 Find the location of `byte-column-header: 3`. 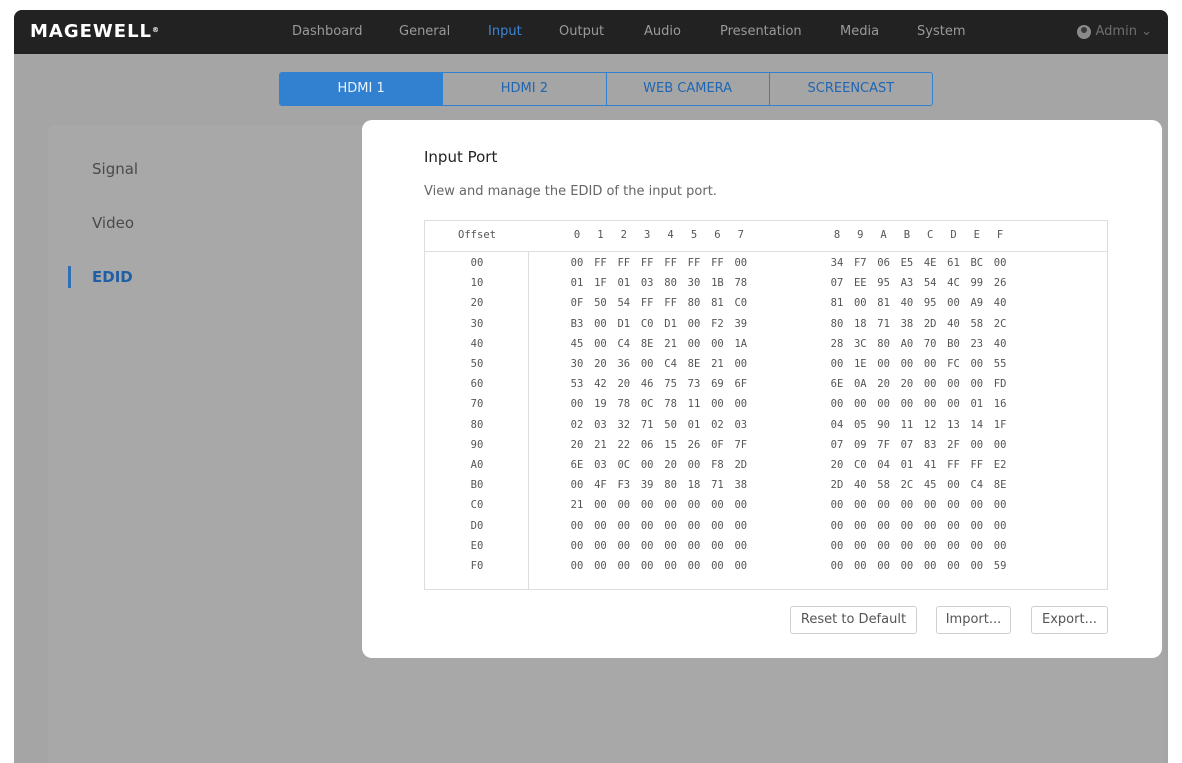

byte-column-header: 3 is located at coordinates (647, 235).